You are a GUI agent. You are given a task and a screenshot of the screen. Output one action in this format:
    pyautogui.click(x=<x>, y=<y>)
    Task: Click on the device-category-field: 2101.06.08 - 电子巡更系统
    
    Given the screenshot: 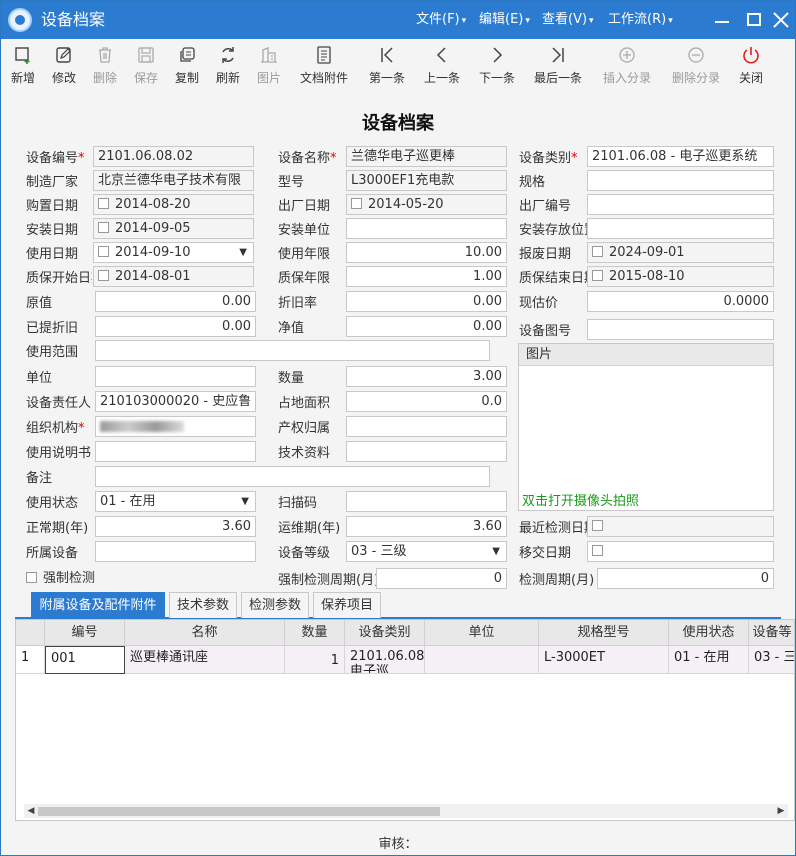 What is the action you would take?
    pyautogui.click(x=680, y=156)
    